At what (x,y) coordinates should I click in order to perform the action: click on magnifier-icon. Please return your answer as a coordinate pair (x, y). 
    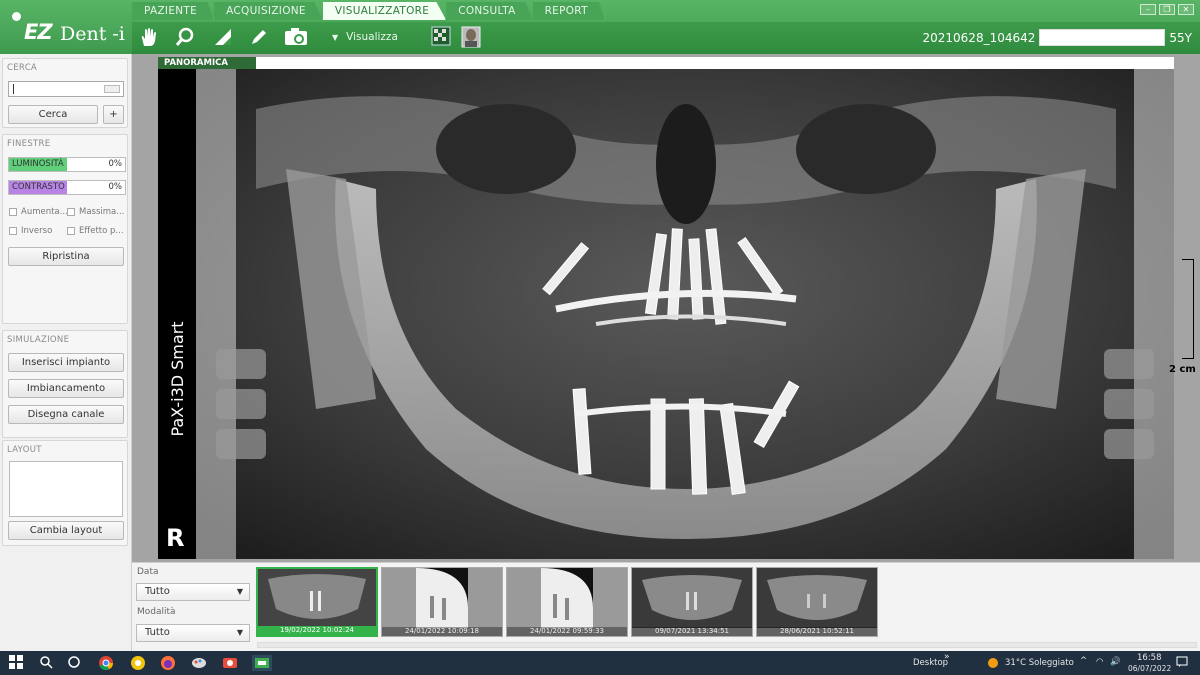
    Looking at the image, I should click on (185, 38).